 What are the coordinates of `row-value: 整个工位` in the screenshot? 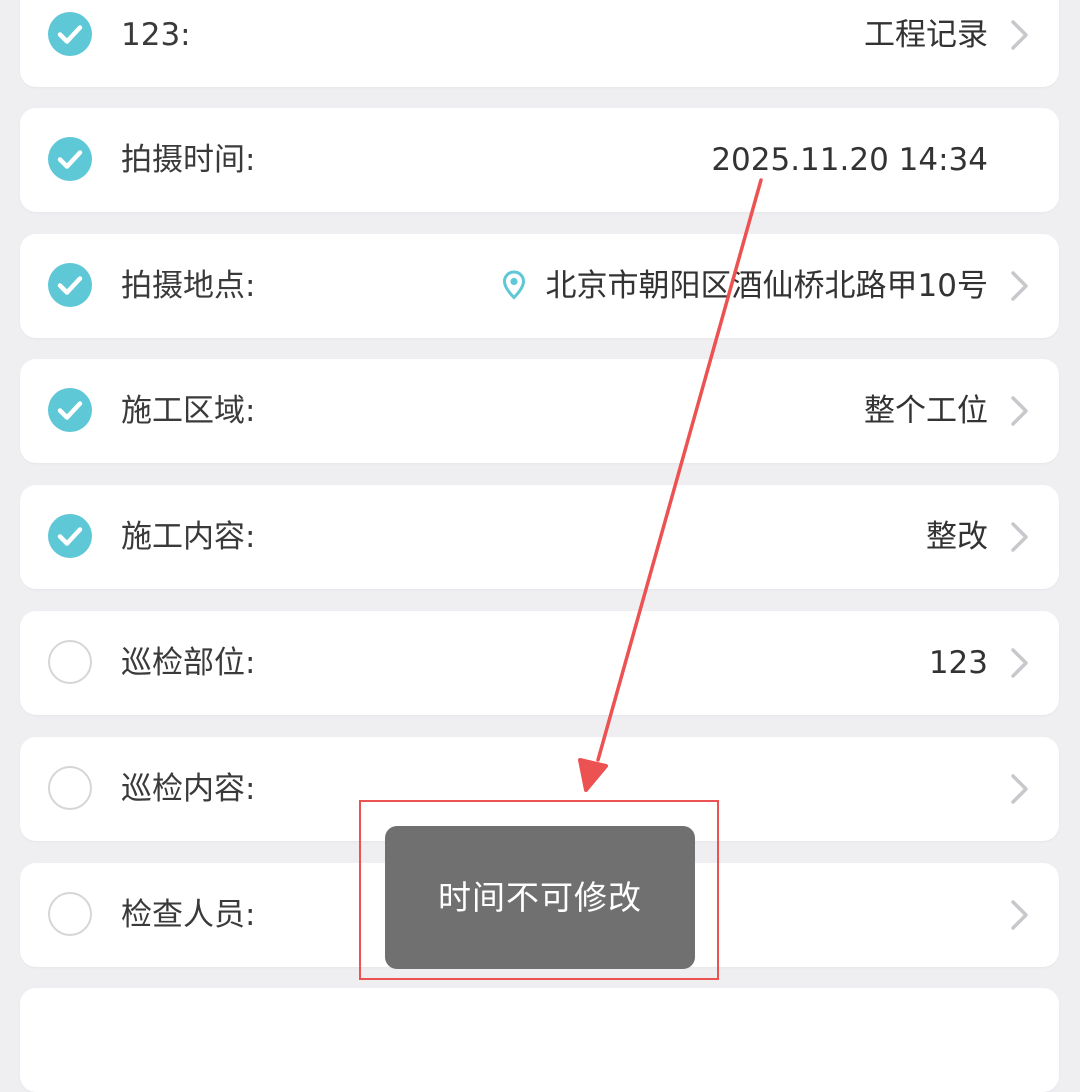 It's located at (926, 411).